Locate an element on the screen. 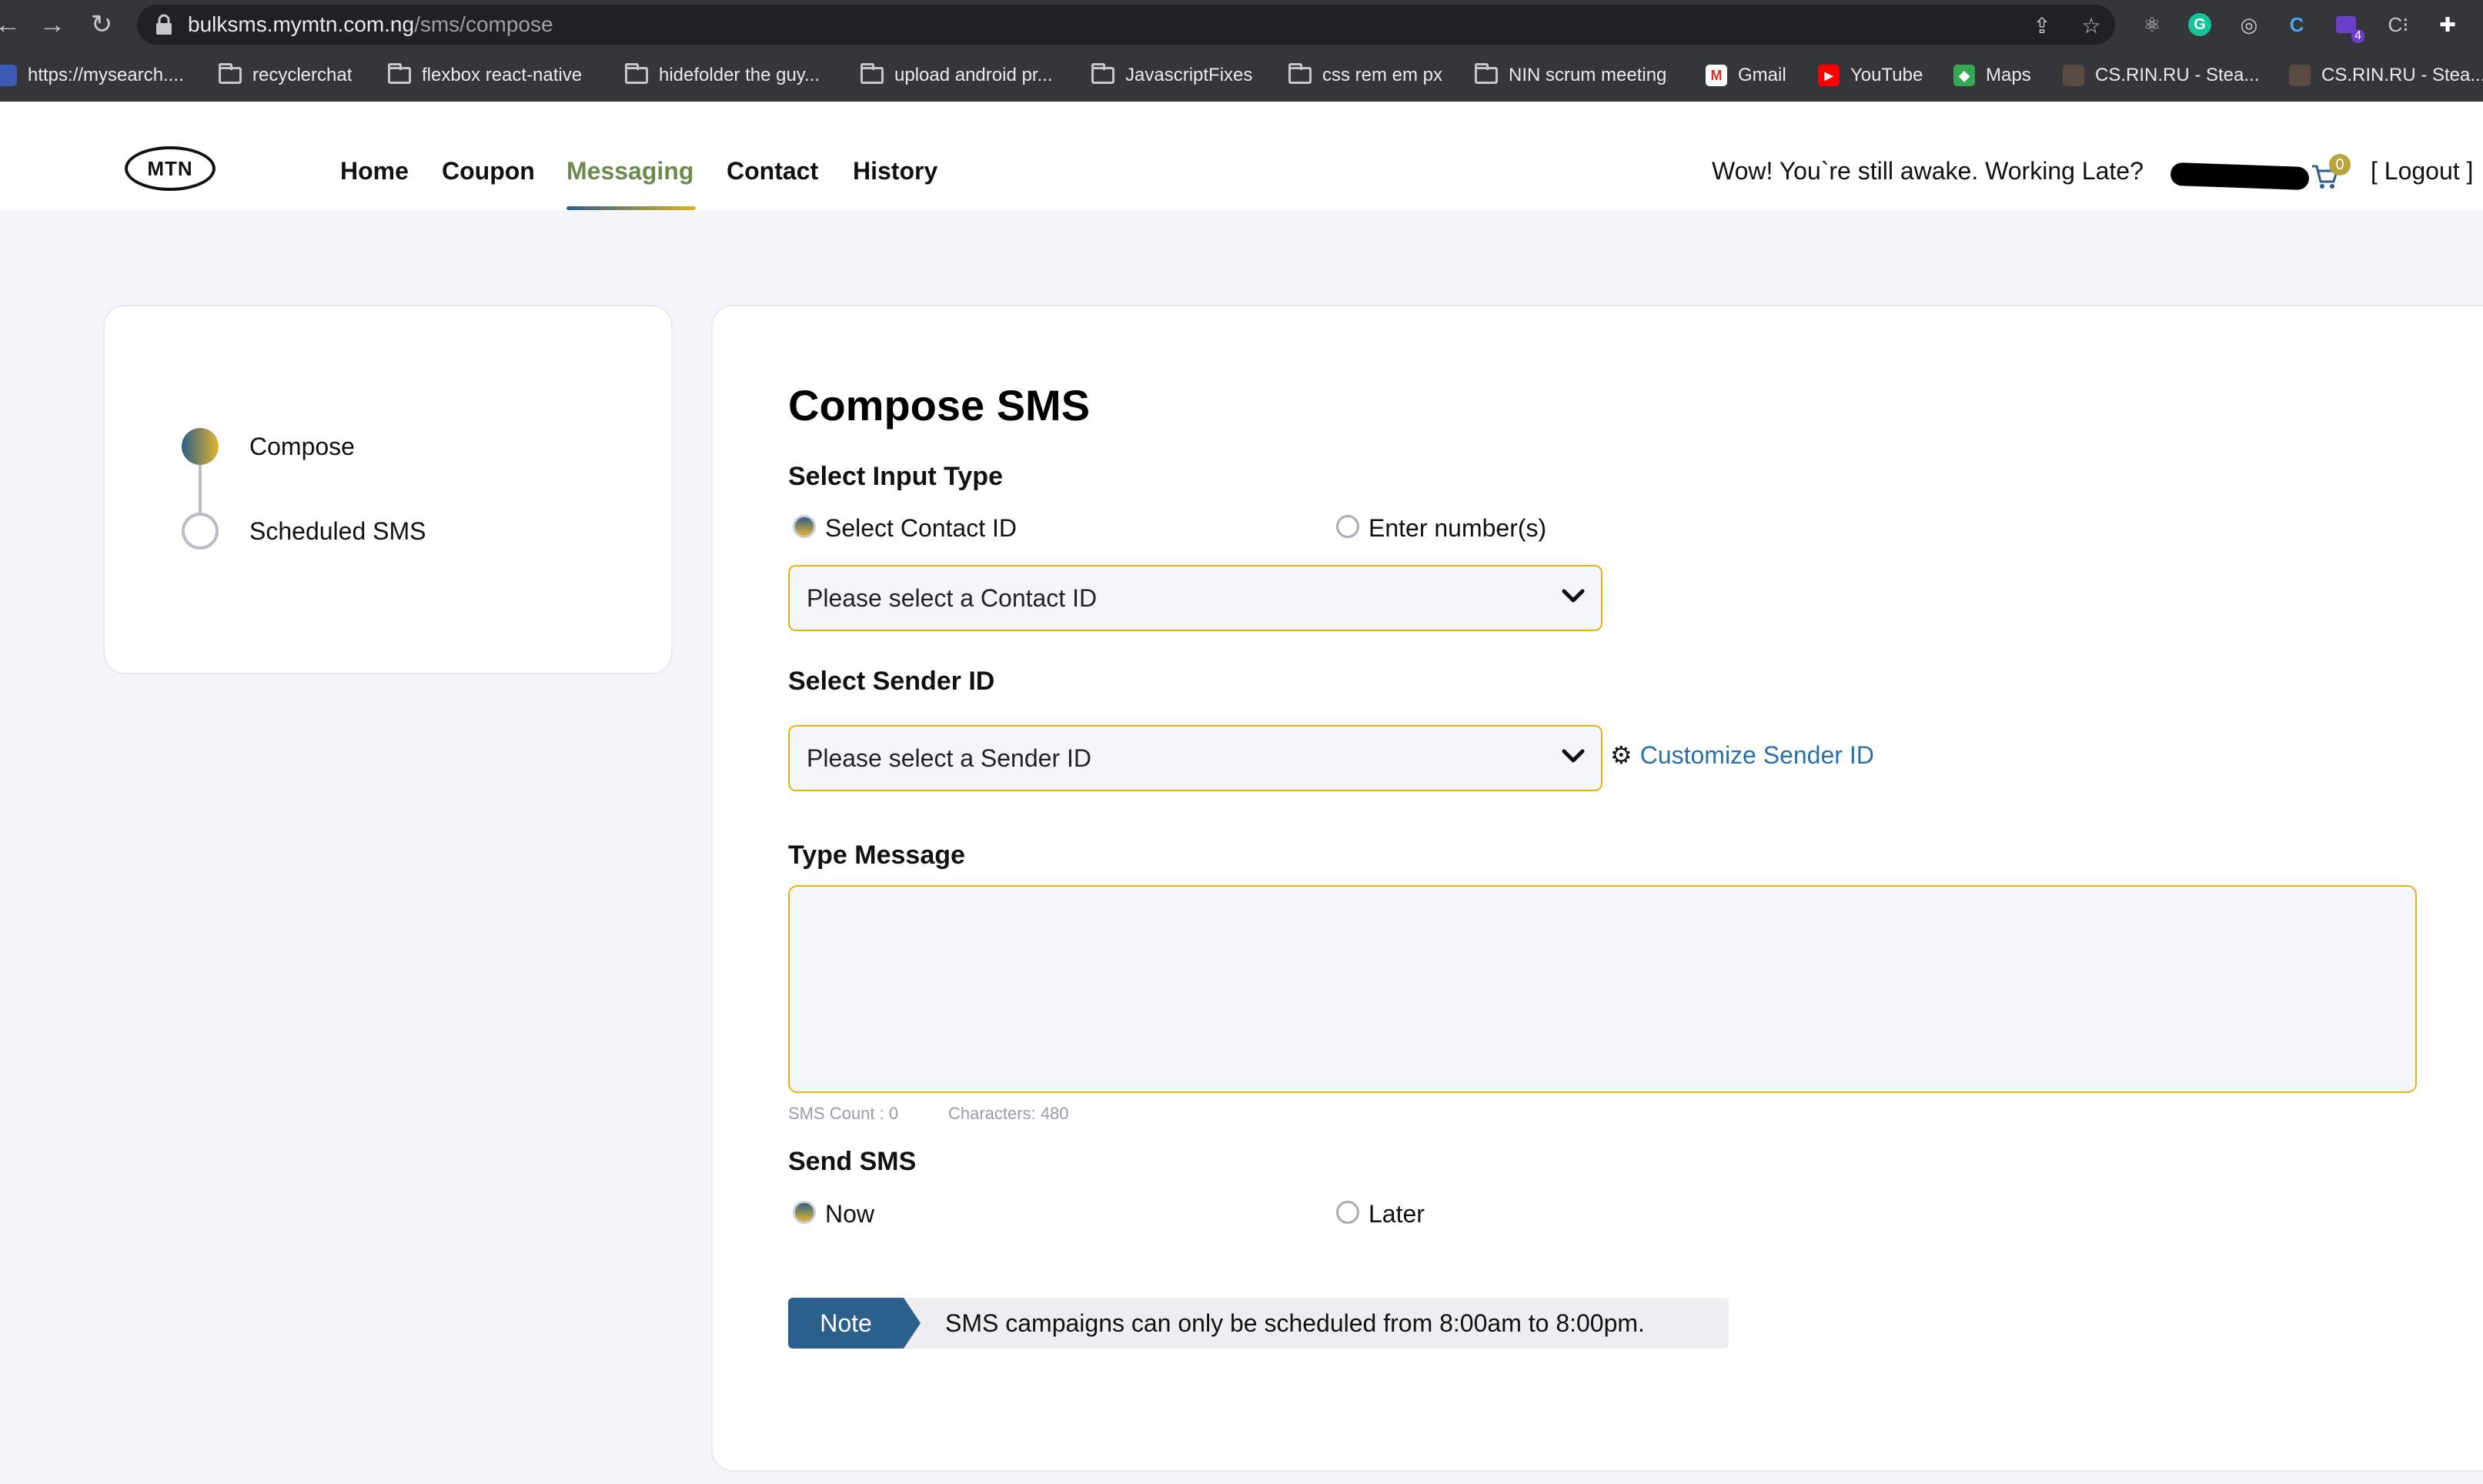  cart-count-badge: 0 is located at coordinates (2340, 164).